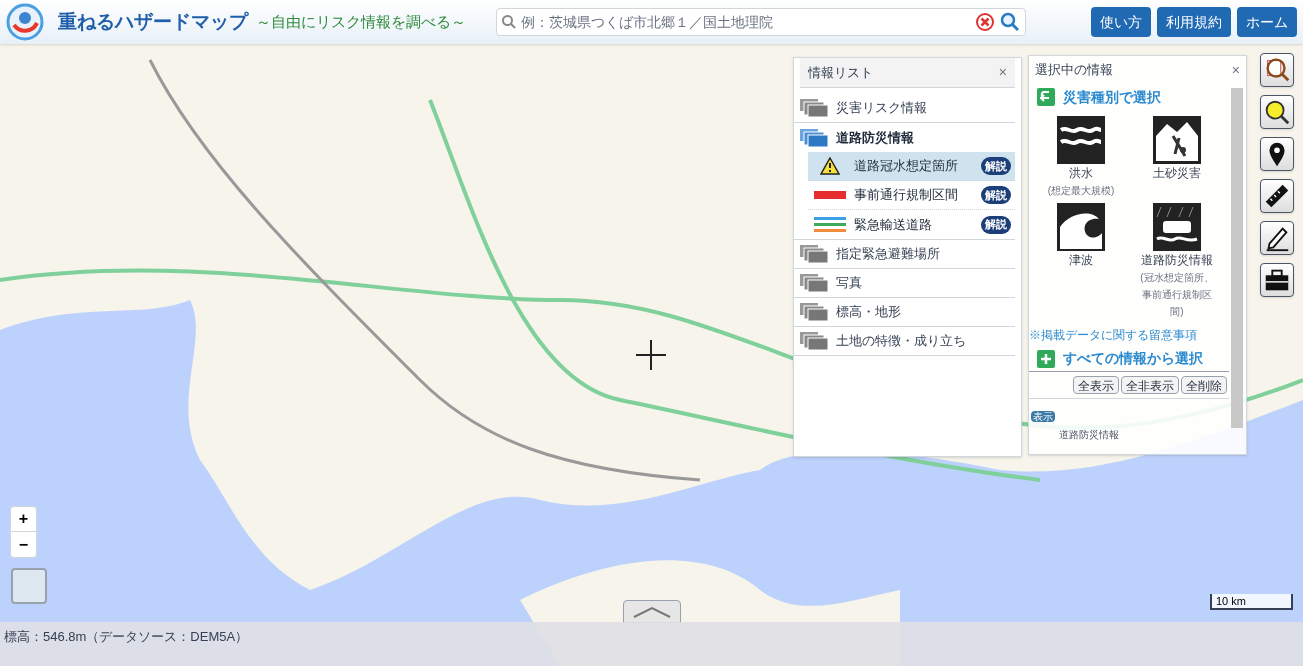 The width and height of the screenshot is (1303, 666). What do you see at coordinates (911, 166) in the screenshot?
I see `layer-item: 道路冠水想定箇所 解説` at bounding box center [911, 166].